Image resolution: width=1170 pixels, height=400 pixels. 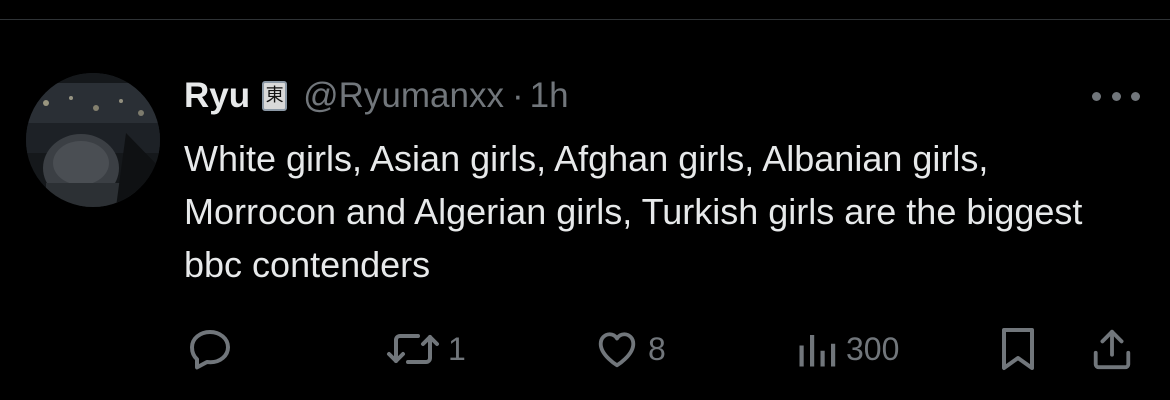 I want to click on user-handle: @Ryumanxx, so click(x=403, y=96).